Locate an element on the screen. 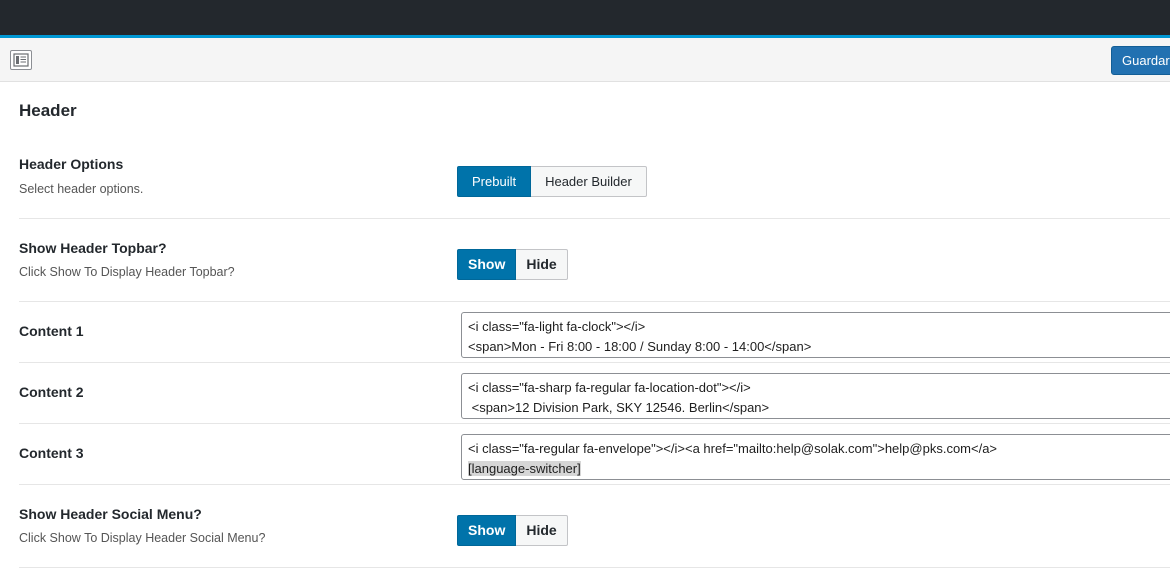  topbar-label: Show Header Topbar? is located at coordinates (93, 248).